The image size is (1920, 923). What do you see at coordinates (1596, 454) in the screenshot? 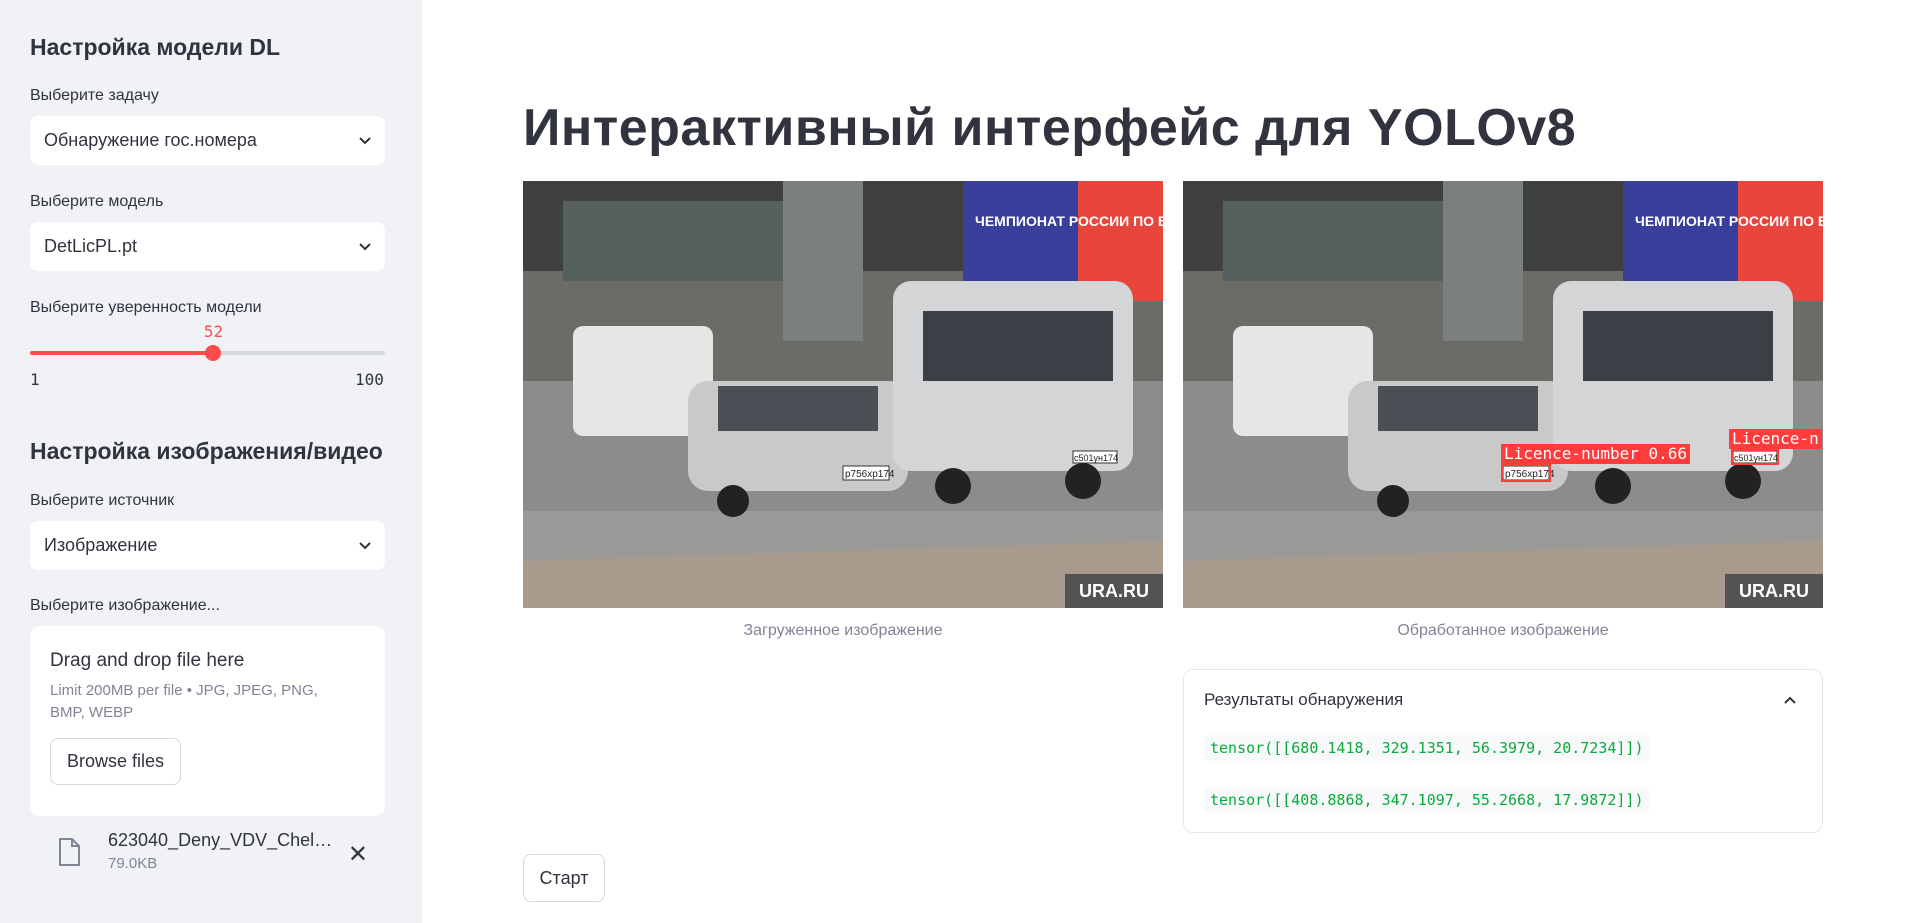
I see `detection-label: Licence-number 0.66` at bounding box center [1596, 454].